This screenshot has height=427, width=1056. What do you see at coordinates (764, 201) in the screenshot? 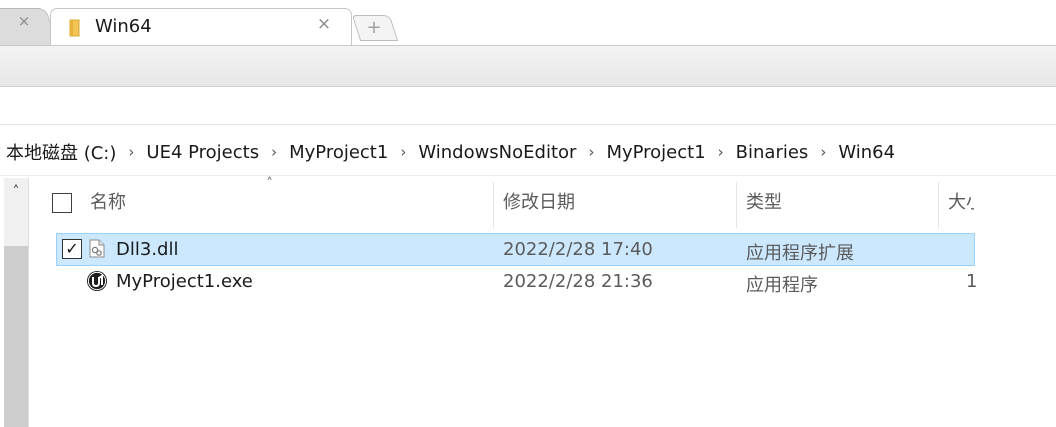
I see `column-header-type: 类型` at bounding box center [764, 201].